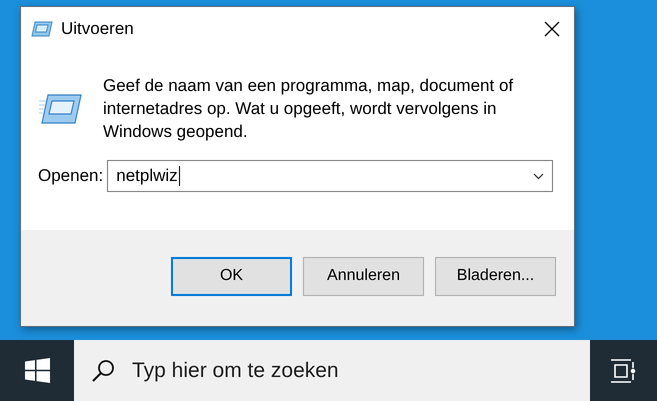 The image size is (657, 401). Describe the element at coordinates (623, 370) in the screenshot. I see `task-view-icon` at that location.